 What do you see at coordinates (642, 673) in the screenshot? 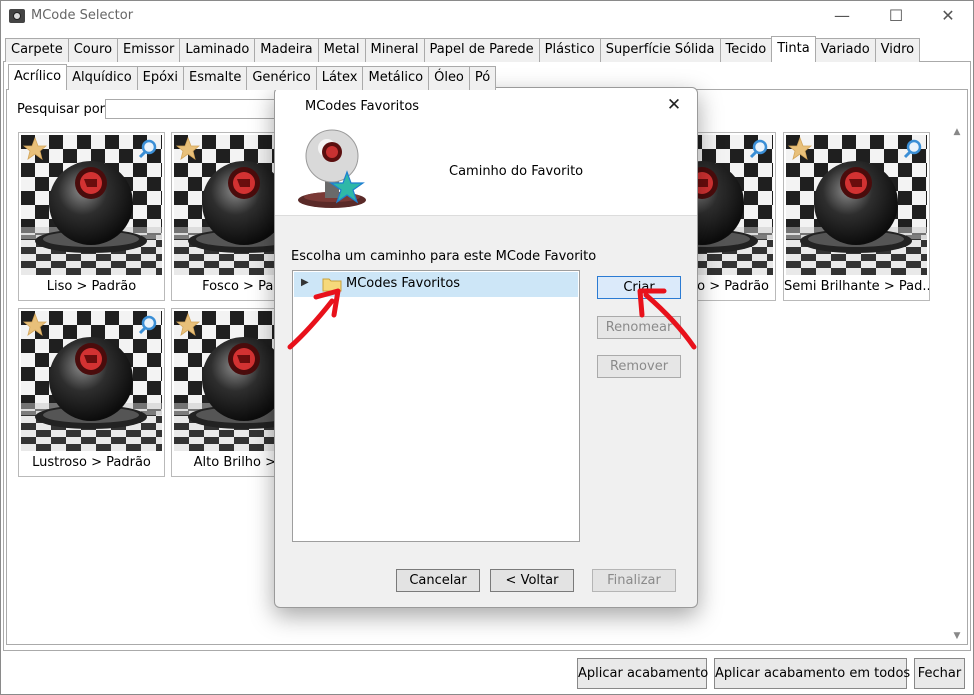
I see `apply-finish-button: Aplicar acabamento` at bounding box center [642, 673].